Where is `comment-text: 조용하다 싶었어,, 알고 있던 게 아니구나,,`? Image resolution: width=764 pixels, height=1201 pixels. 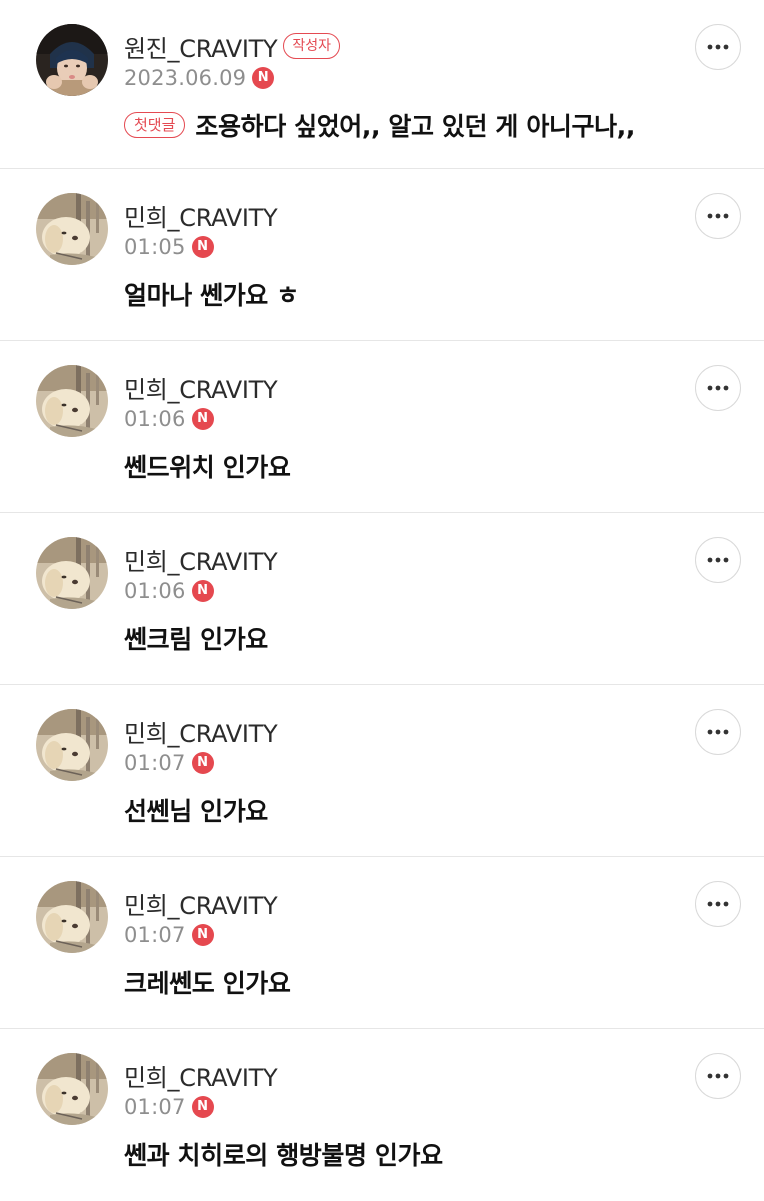
comment-text: 조용하다 싶었어,, 알고 있던 게 아니구나,, is located at coordinates (415, 126).